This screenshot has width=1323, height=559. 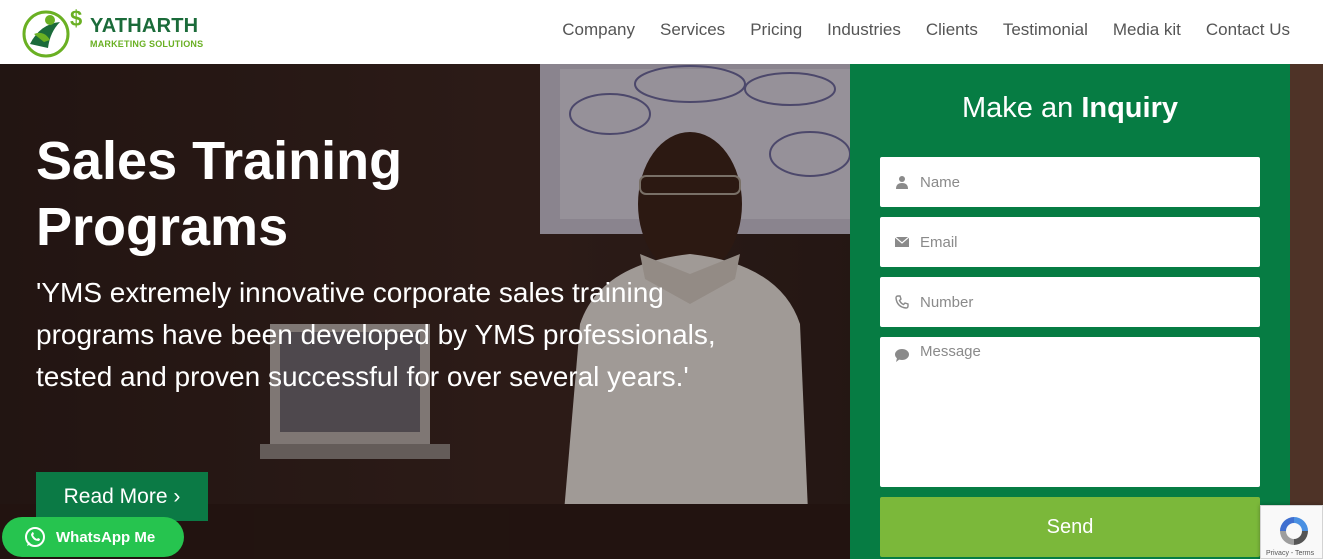 I want to click on message-field-wrapper, so click(x=1070, y=412).